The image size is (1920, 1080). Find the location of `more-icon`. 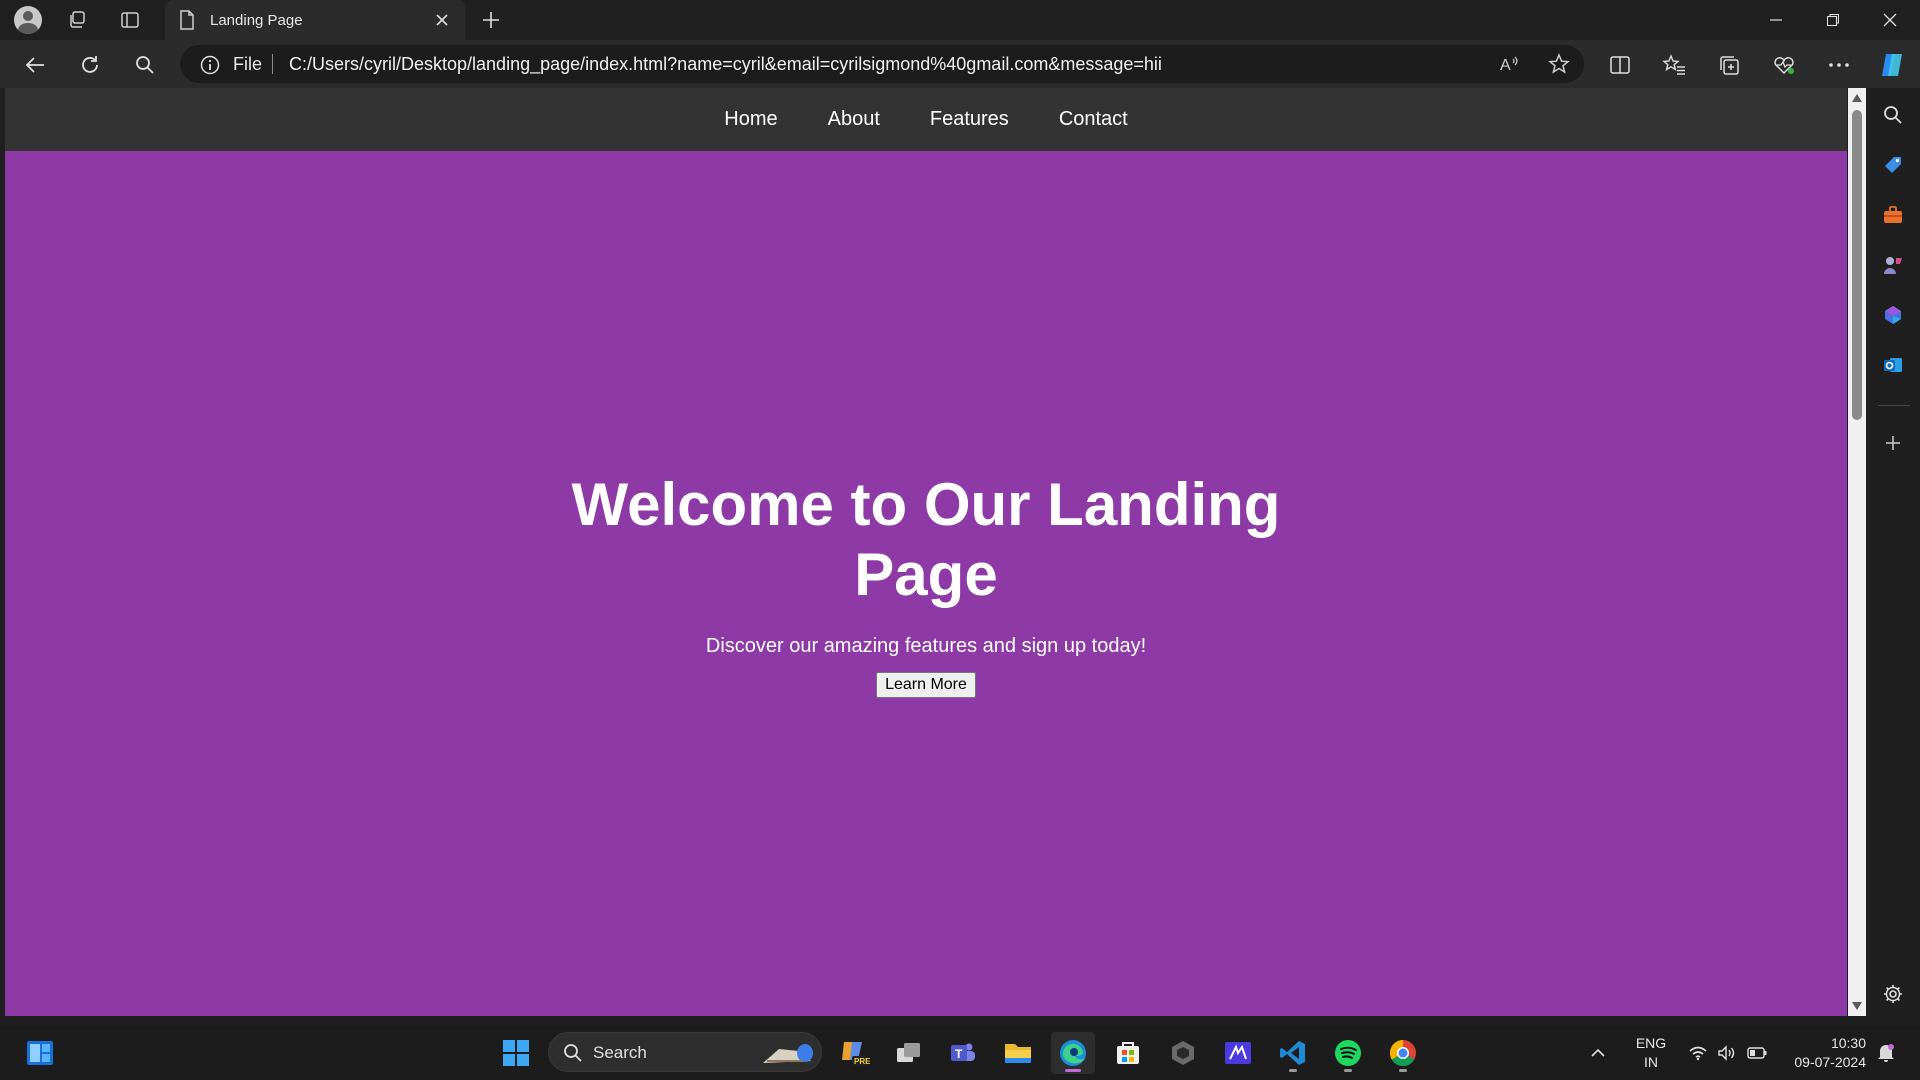

more-icon is located at coordinates (1839, 65).